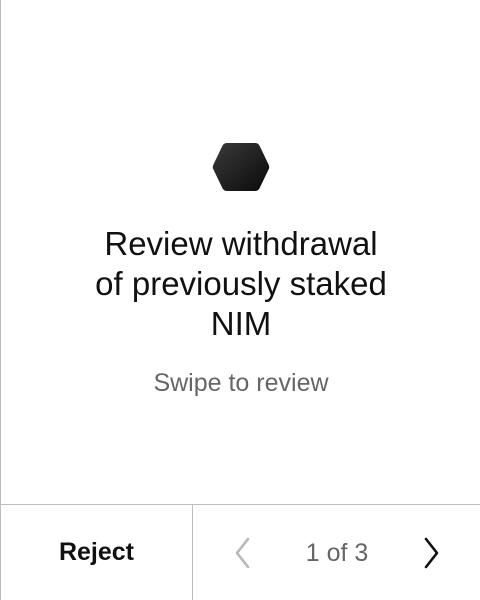  What do you see at coordinates (241, 323) in the screenshot?
I see `title-line: NIM` at bounding box center [241, 323].